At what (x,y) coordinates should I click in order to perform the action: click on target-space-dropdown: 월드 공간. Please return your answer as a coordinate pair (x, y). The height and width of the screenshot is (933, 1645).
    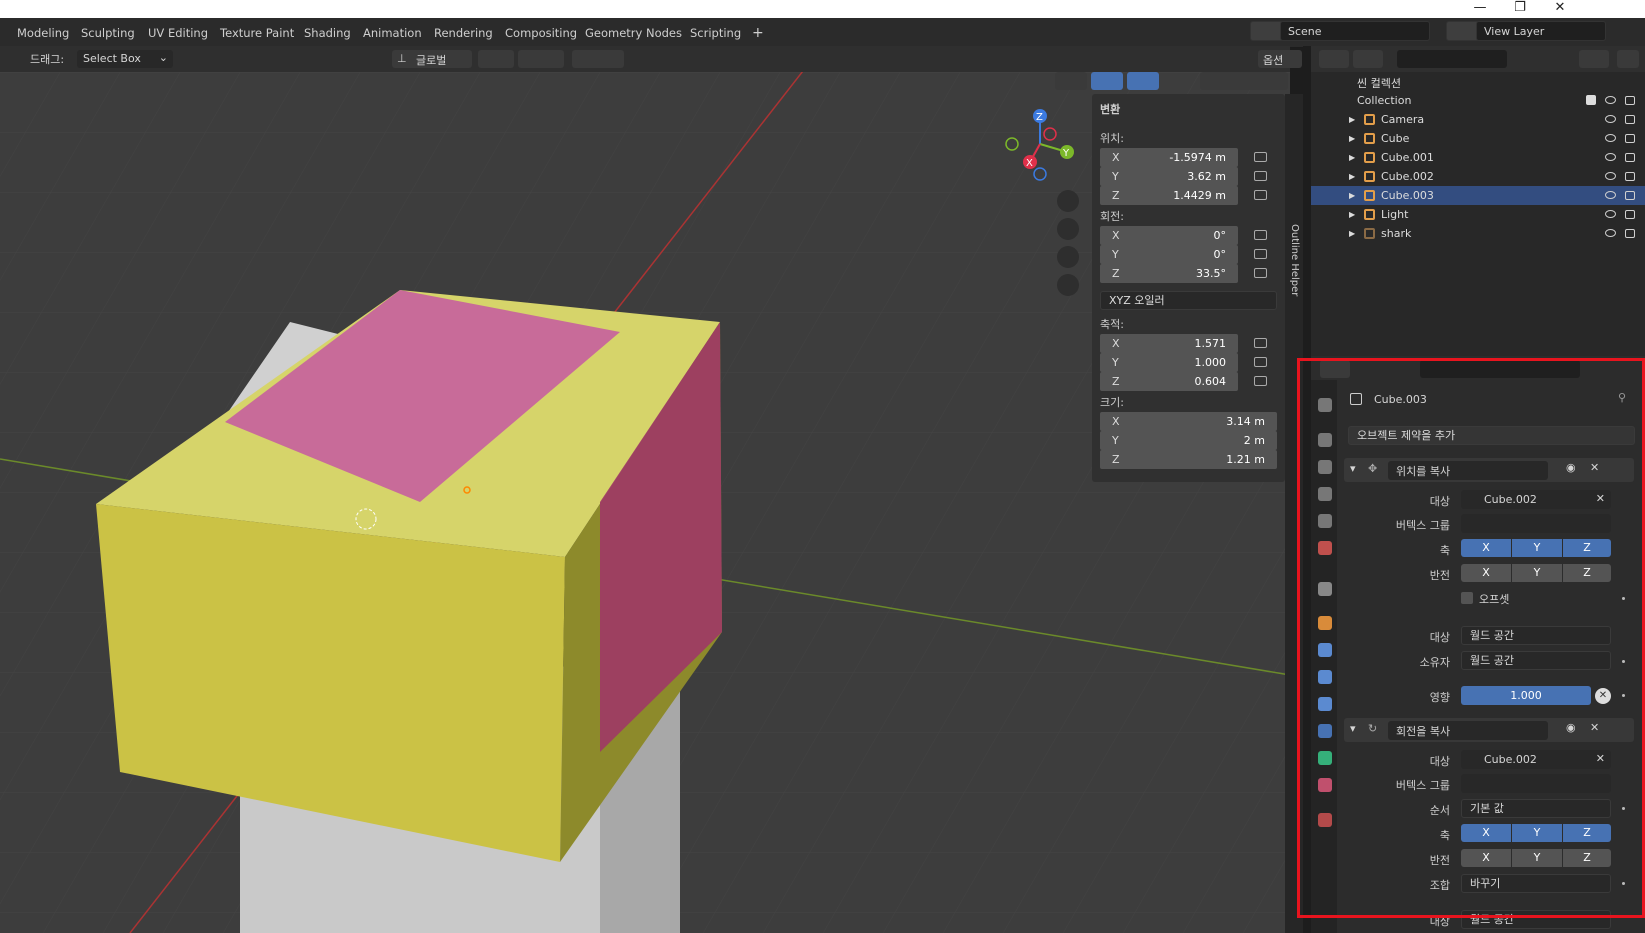
    Looking at the image, I should click on (1536, 635).